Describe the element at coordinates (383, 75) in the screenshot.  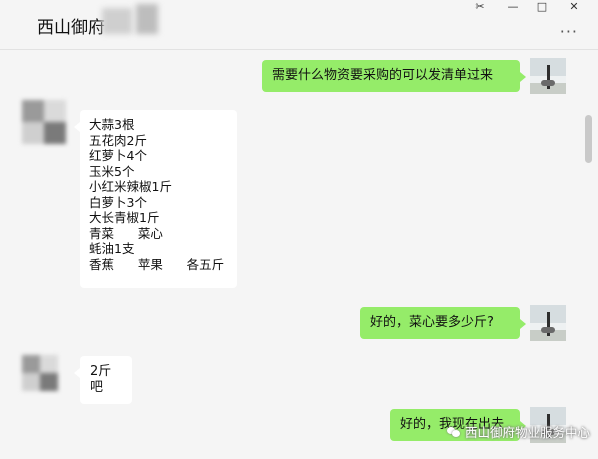
I see `message-text: 需要什么物资要采购的可以发清单过来` at that location.